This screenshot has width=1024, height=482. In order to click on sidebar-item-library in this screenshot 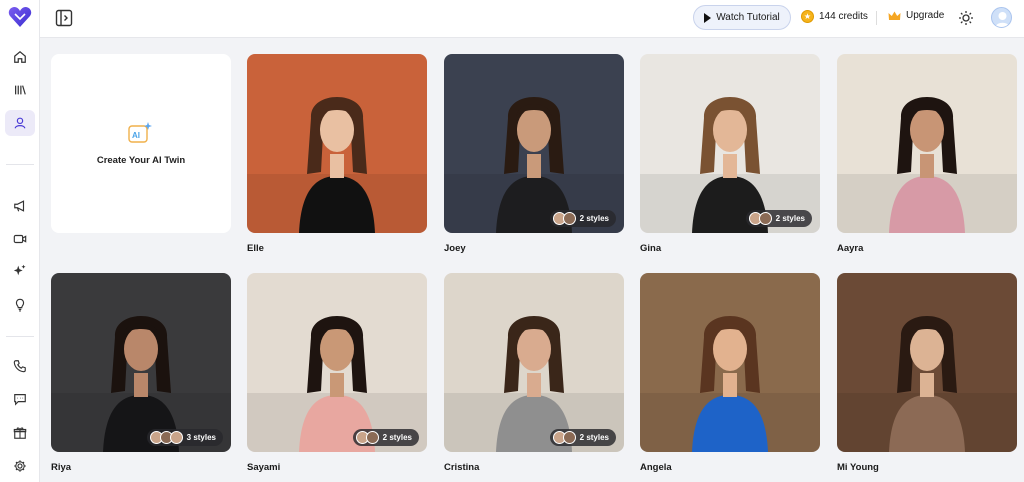, I will do `click(20, 90)`.